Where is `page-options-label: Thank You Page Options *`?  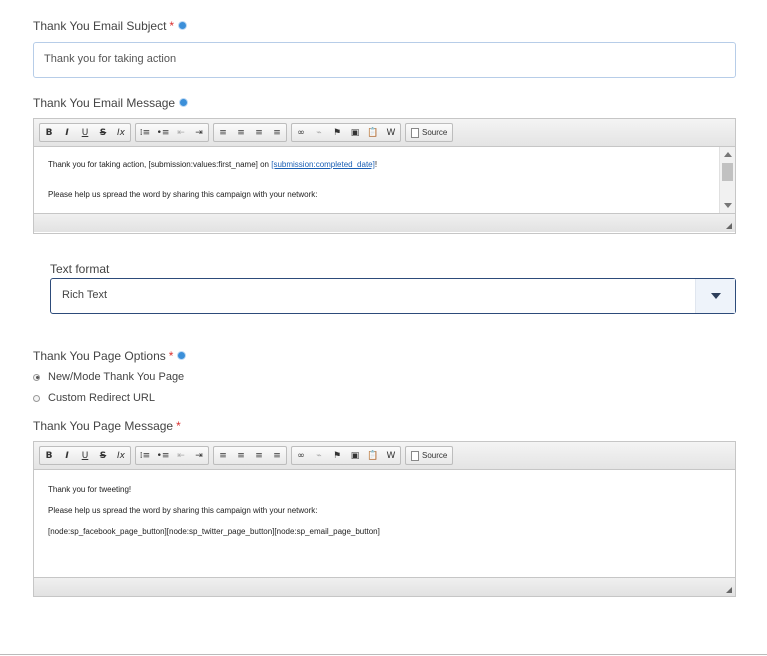 page-options-label: Thank You Page Options * is located at coordinates (109, 356).